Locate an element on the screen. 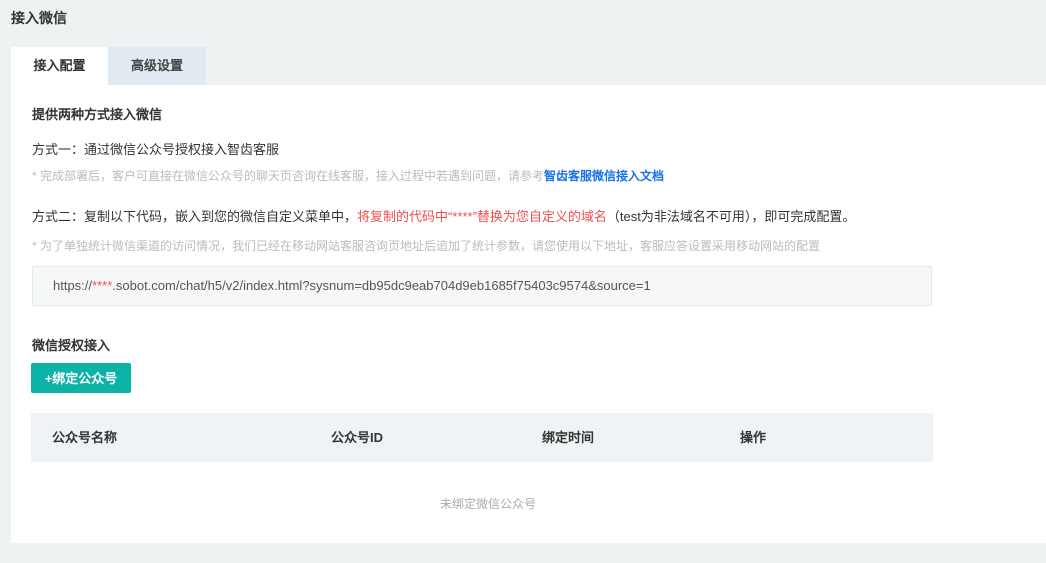  section-heading: 提供两种方式接入微信 is located at coordinates (97, 114).